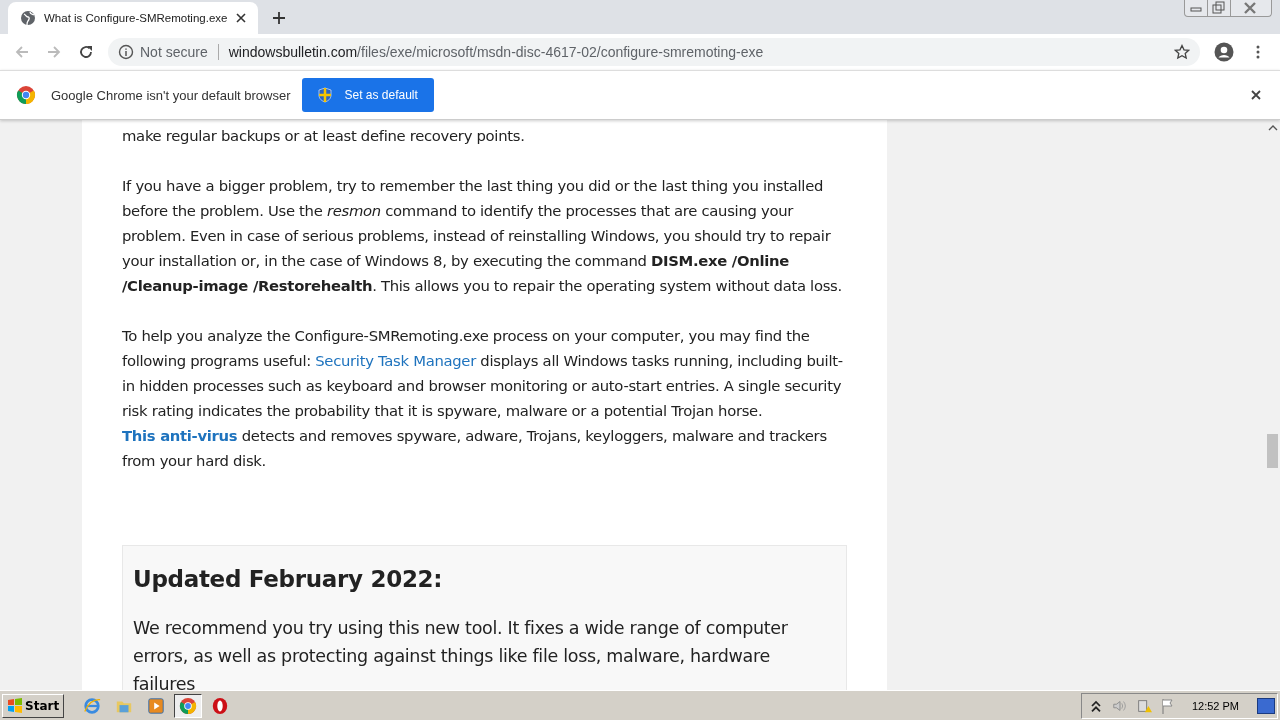 The width and height of the screenshot is (1280, 720). What do you see at coordinates (126, 52) in the screenshot?
I see `info-icon` at bounding box center [126, 52].